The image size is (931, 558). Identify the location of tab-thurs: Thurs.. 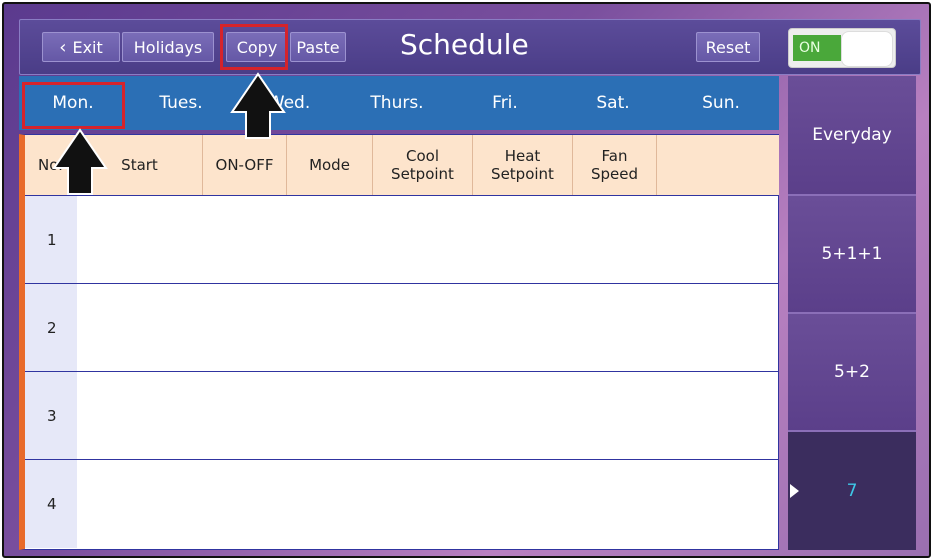
(397, 103).